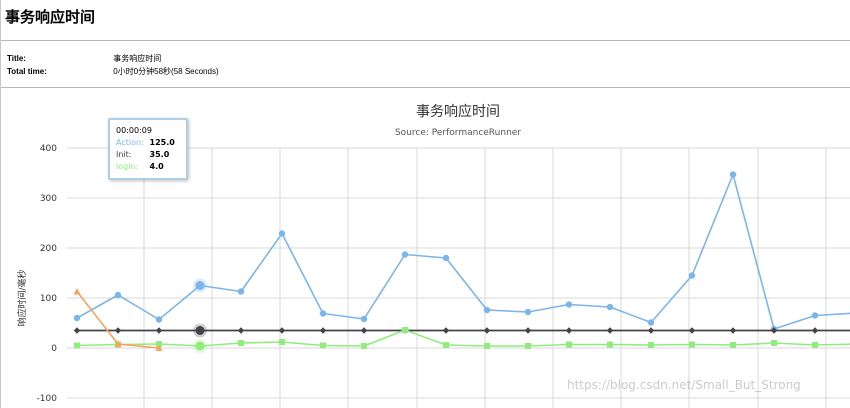 The width and height of the screenshot is (850, 408). What do you see at coordinates (84, 58) in the screenshot?
I see `info-title-row: Title: 事务响应时间` at bounding box center [84, 58].